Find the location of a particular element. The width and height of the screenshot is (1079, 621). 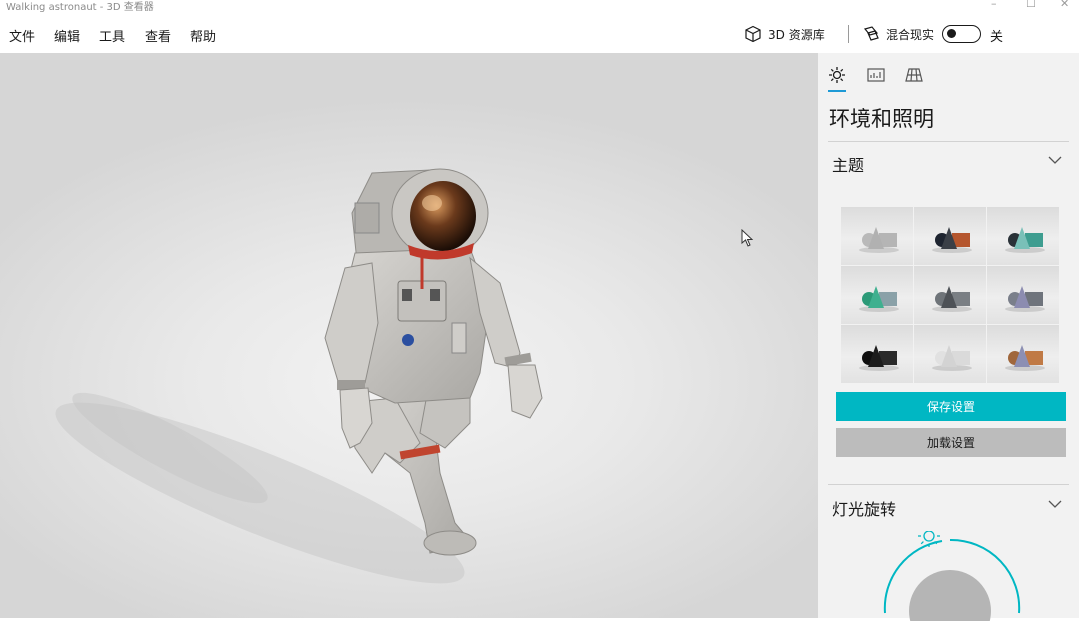

theme-section-header: 主题 is located at coordinates (948, 162).